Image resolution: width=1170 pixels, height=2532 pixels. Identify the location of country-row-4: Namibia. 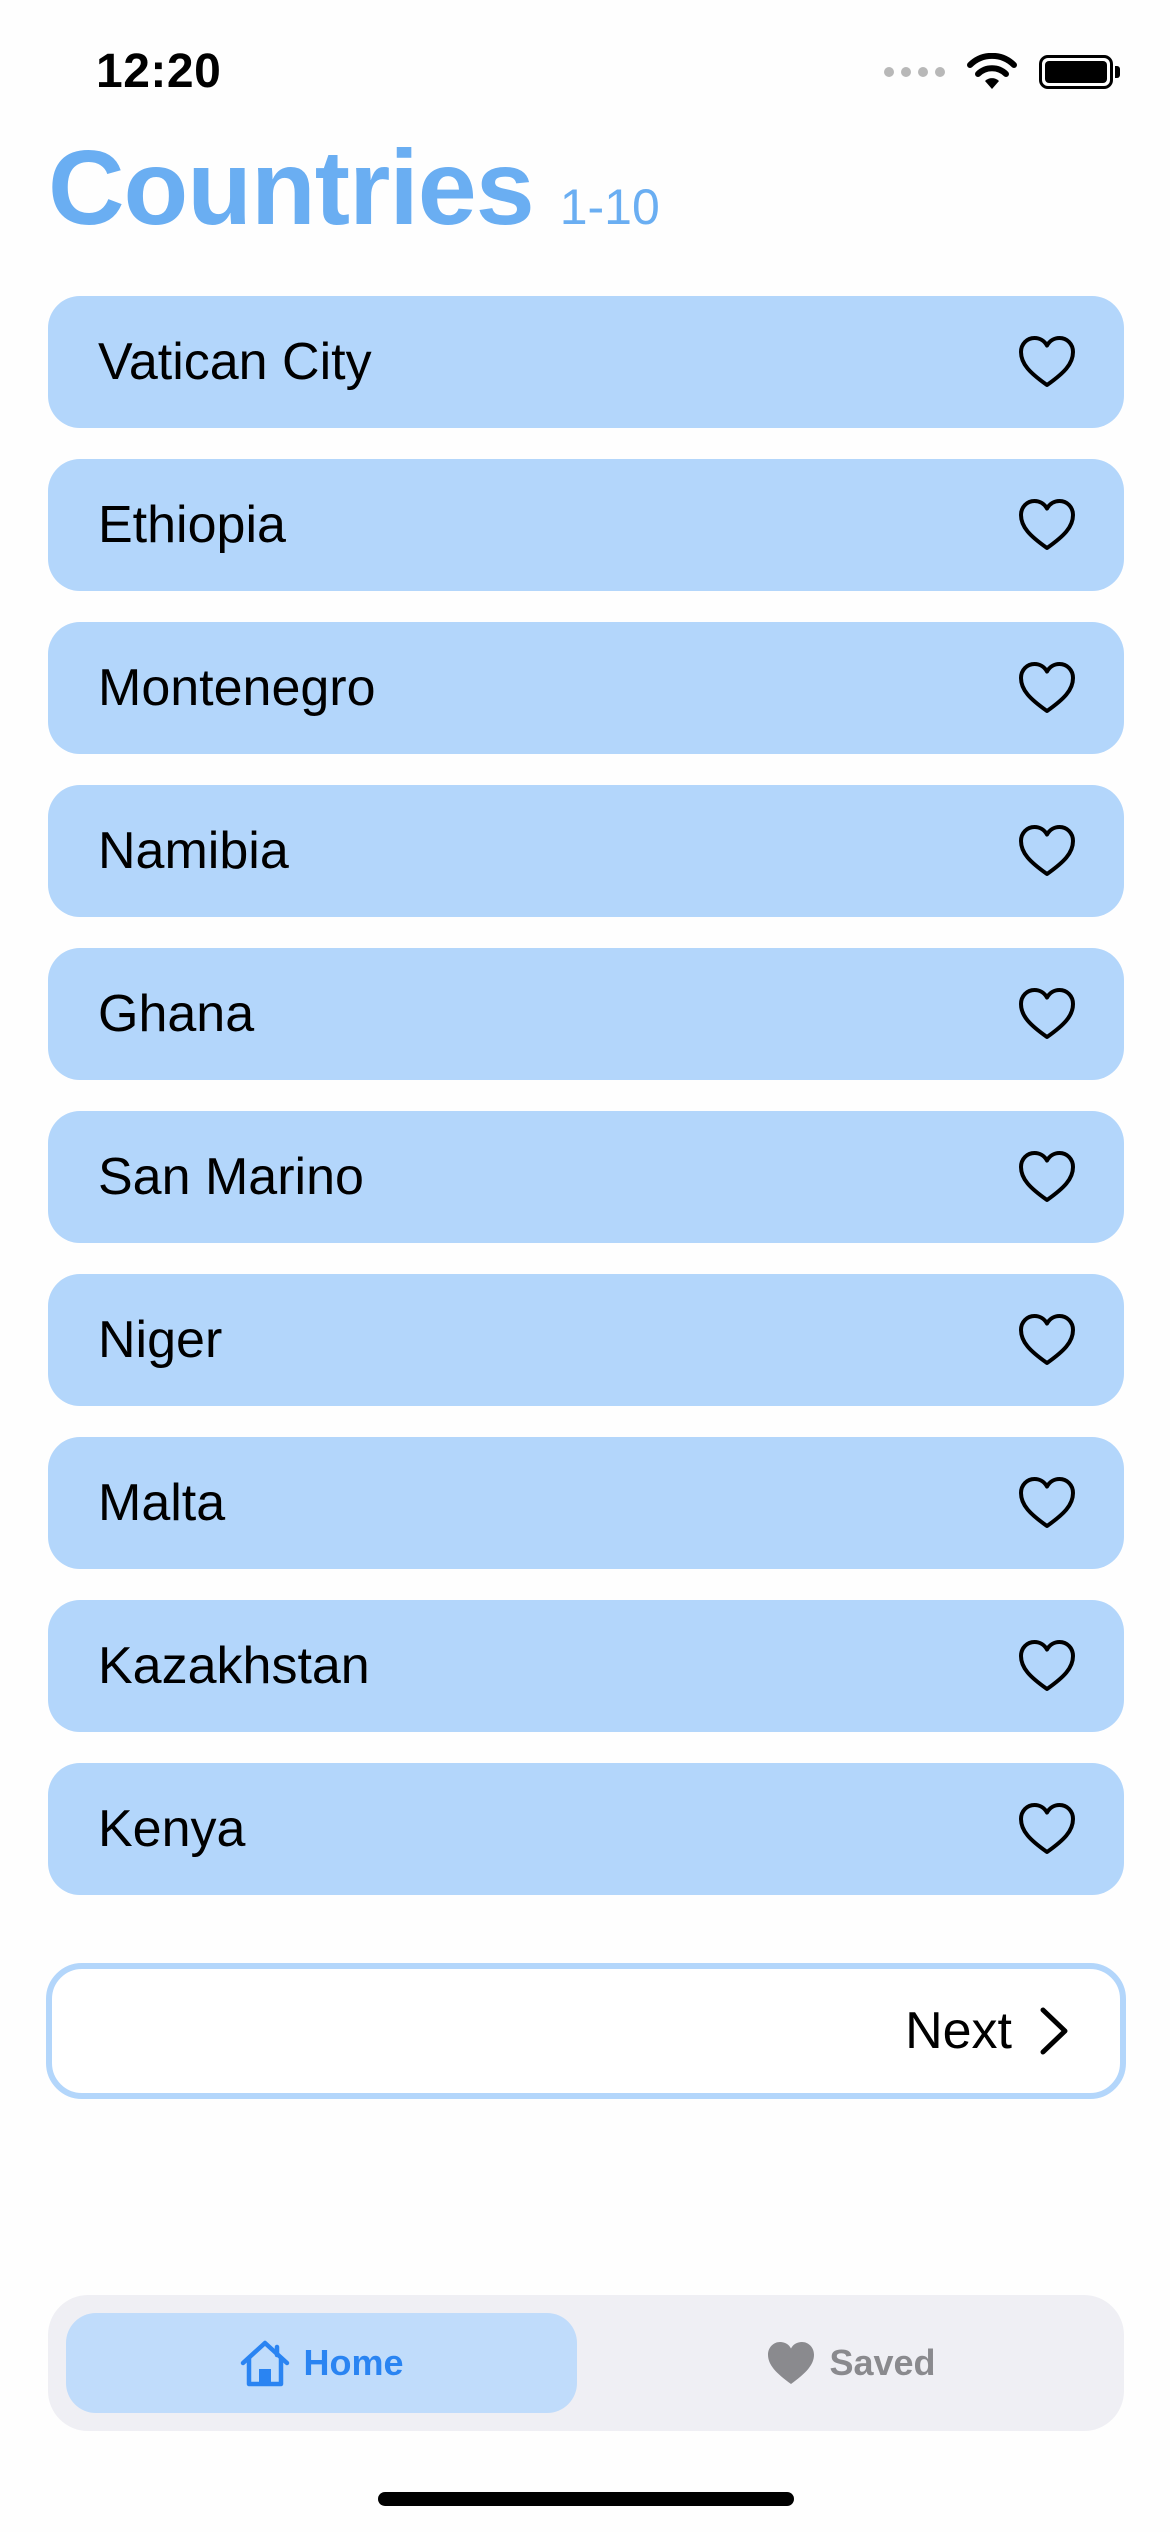
(586, 851).